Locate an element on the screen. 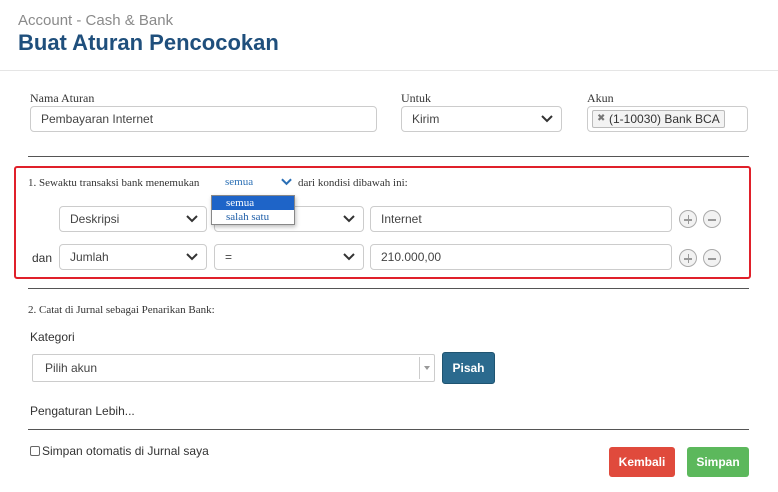 This screenshot has height=492, width=778. rule-intro-after: dari kondisi dibawah ini: is located at coordinates (353, 183).